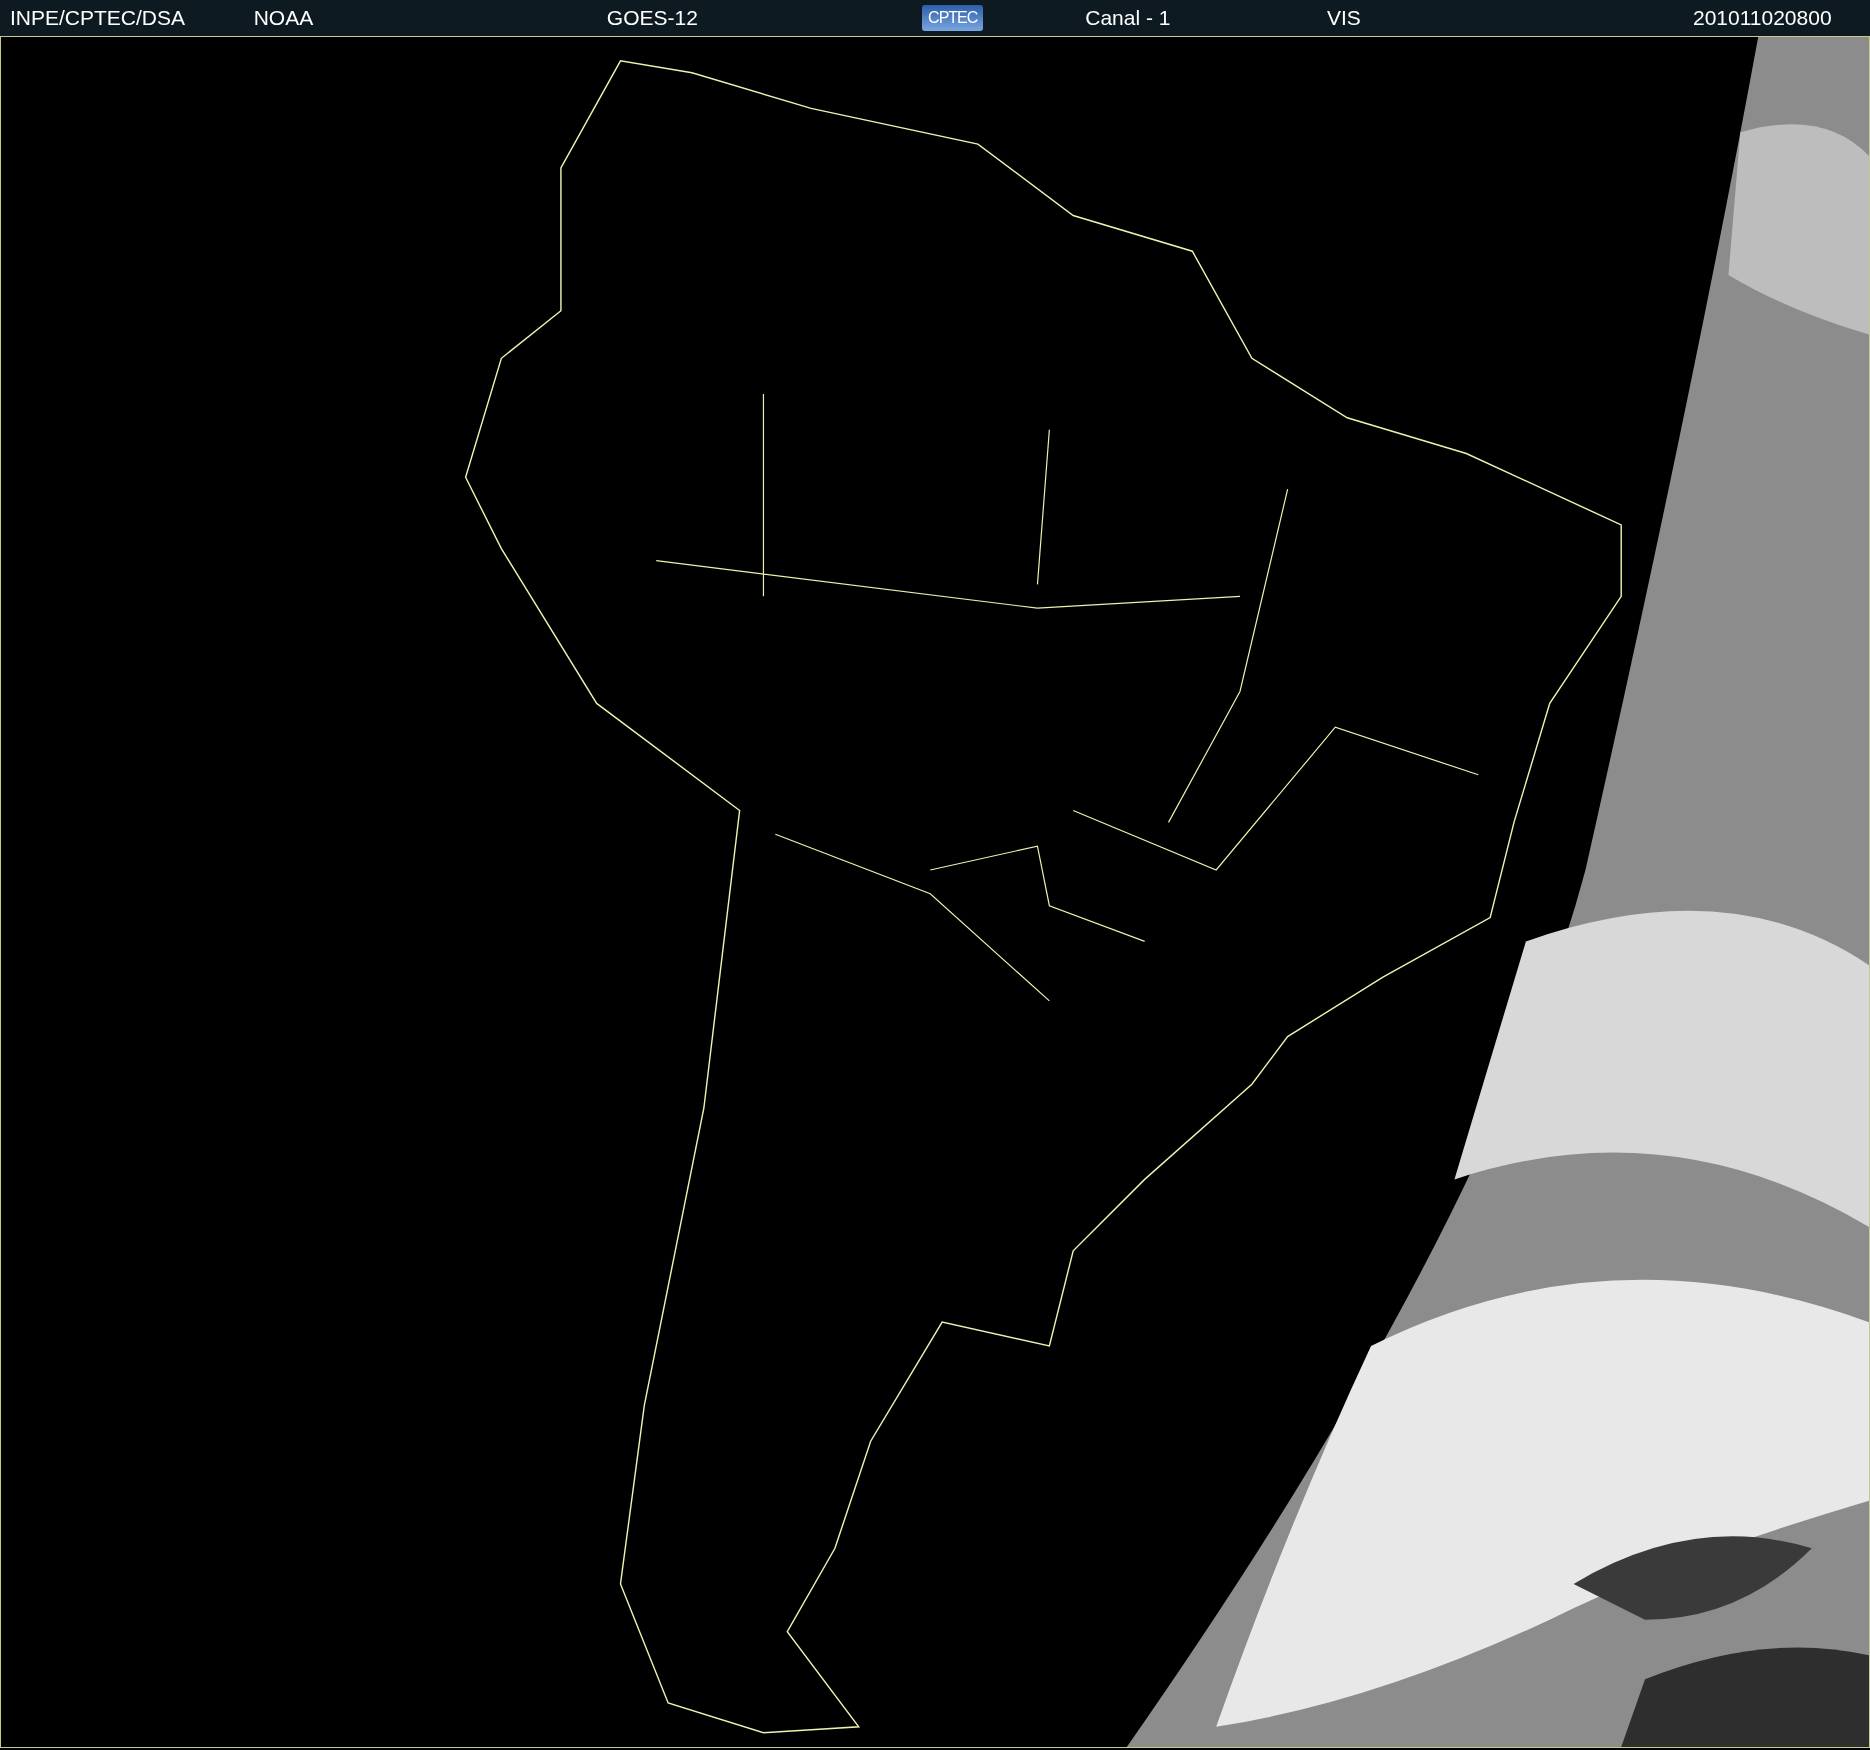 The image size is (1870, 1750). I want to click on header-label: Canal - 1, so click(1128, 18).